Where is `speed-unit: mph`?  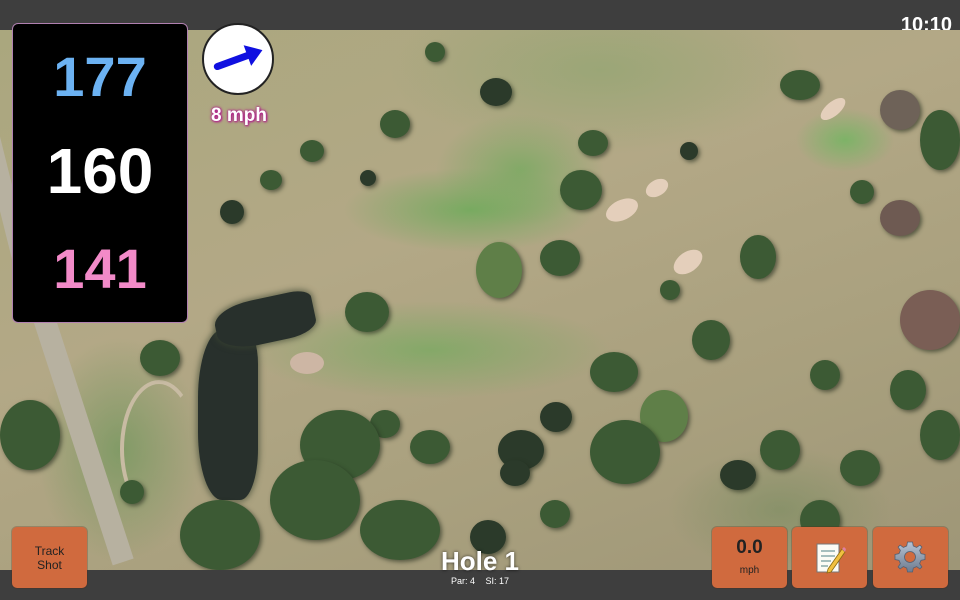
speed-unit: mph is located at coordinates (749, 570).